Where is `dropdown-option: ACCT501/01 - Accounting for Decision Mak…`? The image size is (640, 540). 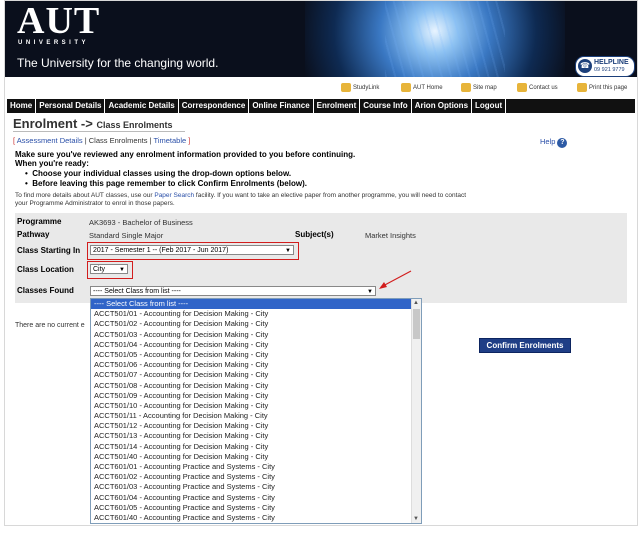 dropdown-option: ACCT501/01 - Accounting for Decision Mak… is located at coordinates (256, 314).